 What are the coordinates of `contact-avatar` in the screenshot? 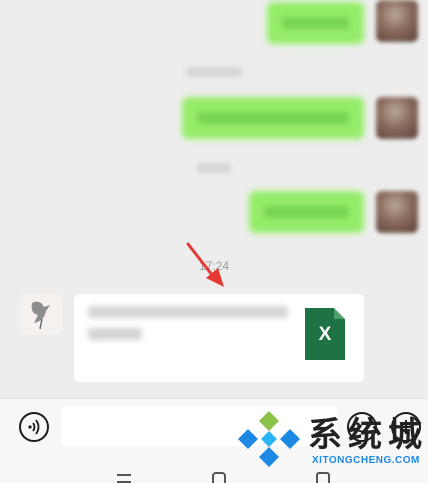 It's located at (41, 314).